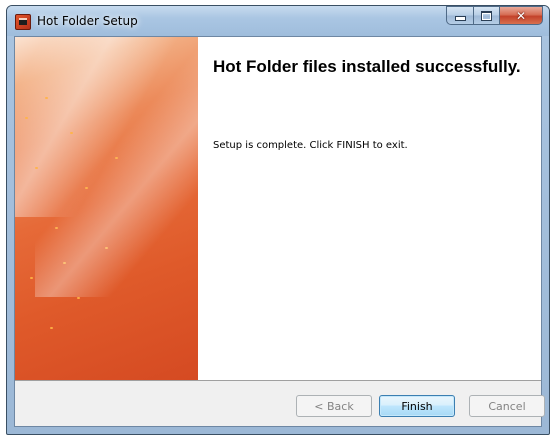  I want to click on page-title: Hot Folder files installed successfully., so click(367, 66).